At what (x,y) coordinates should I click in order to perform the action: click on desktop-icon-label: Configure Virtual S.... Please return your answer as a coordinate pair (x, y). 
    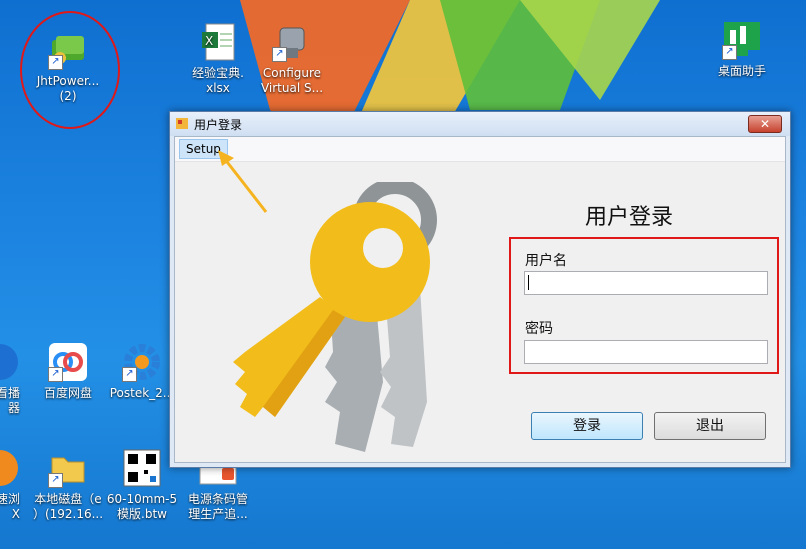
    Looking at the image, I should click on (292, 80).